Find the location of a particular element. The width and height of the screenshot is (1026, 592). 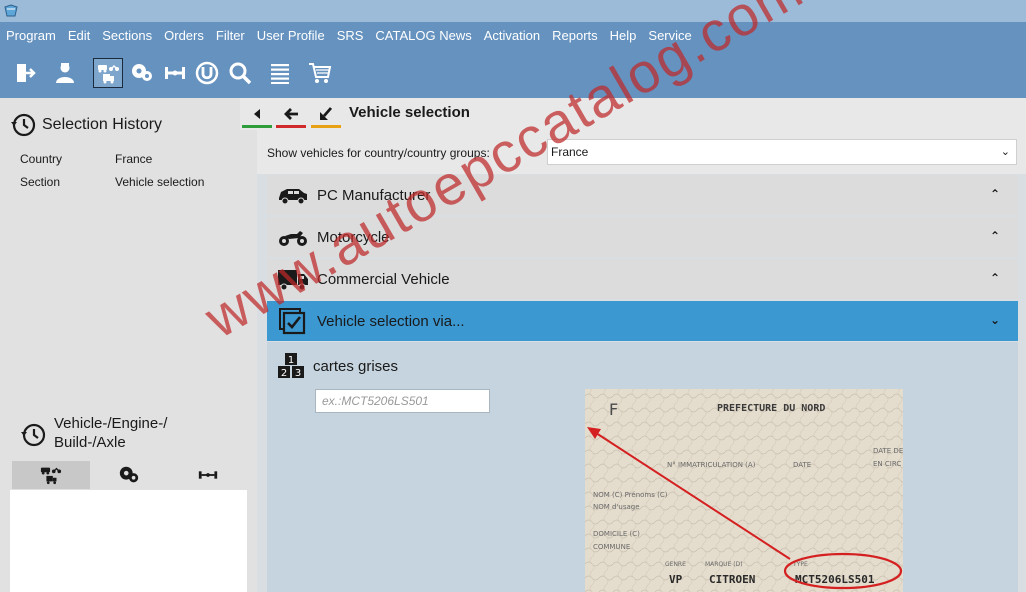

collapse-panel-button is located at coordinates (257, 114).